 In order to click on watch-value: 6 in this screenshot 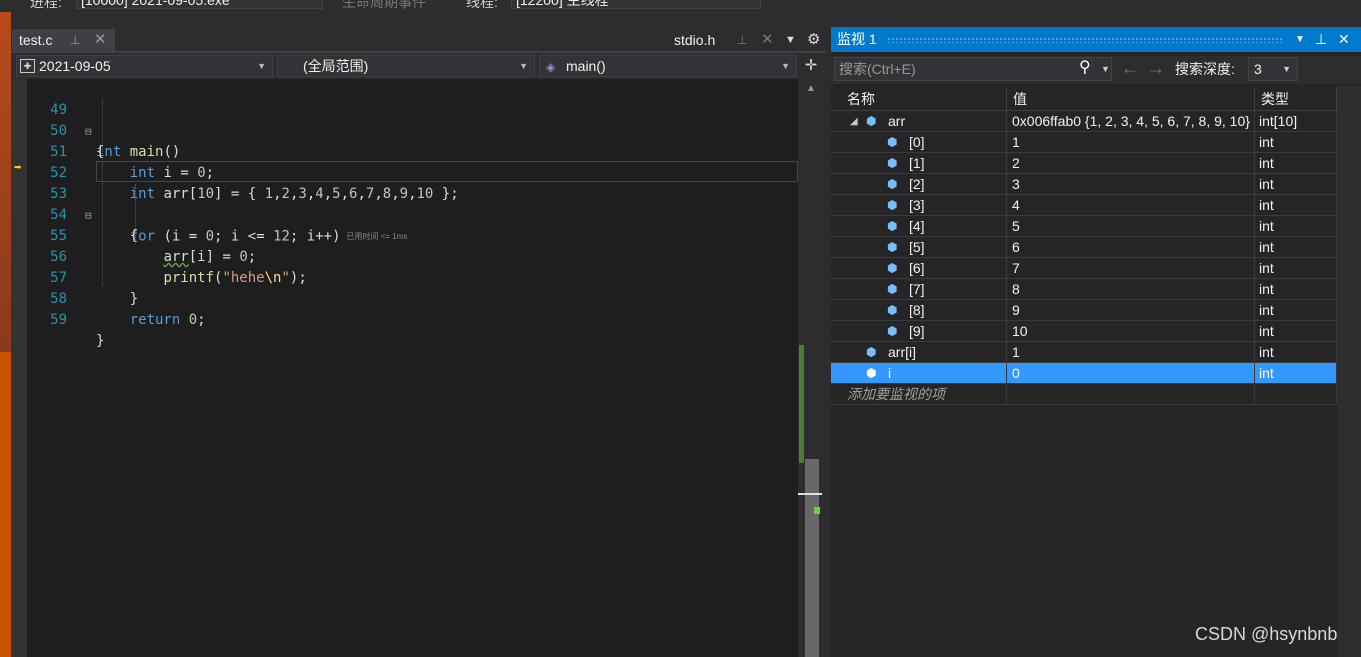, I will do `click(1131, 247)`.